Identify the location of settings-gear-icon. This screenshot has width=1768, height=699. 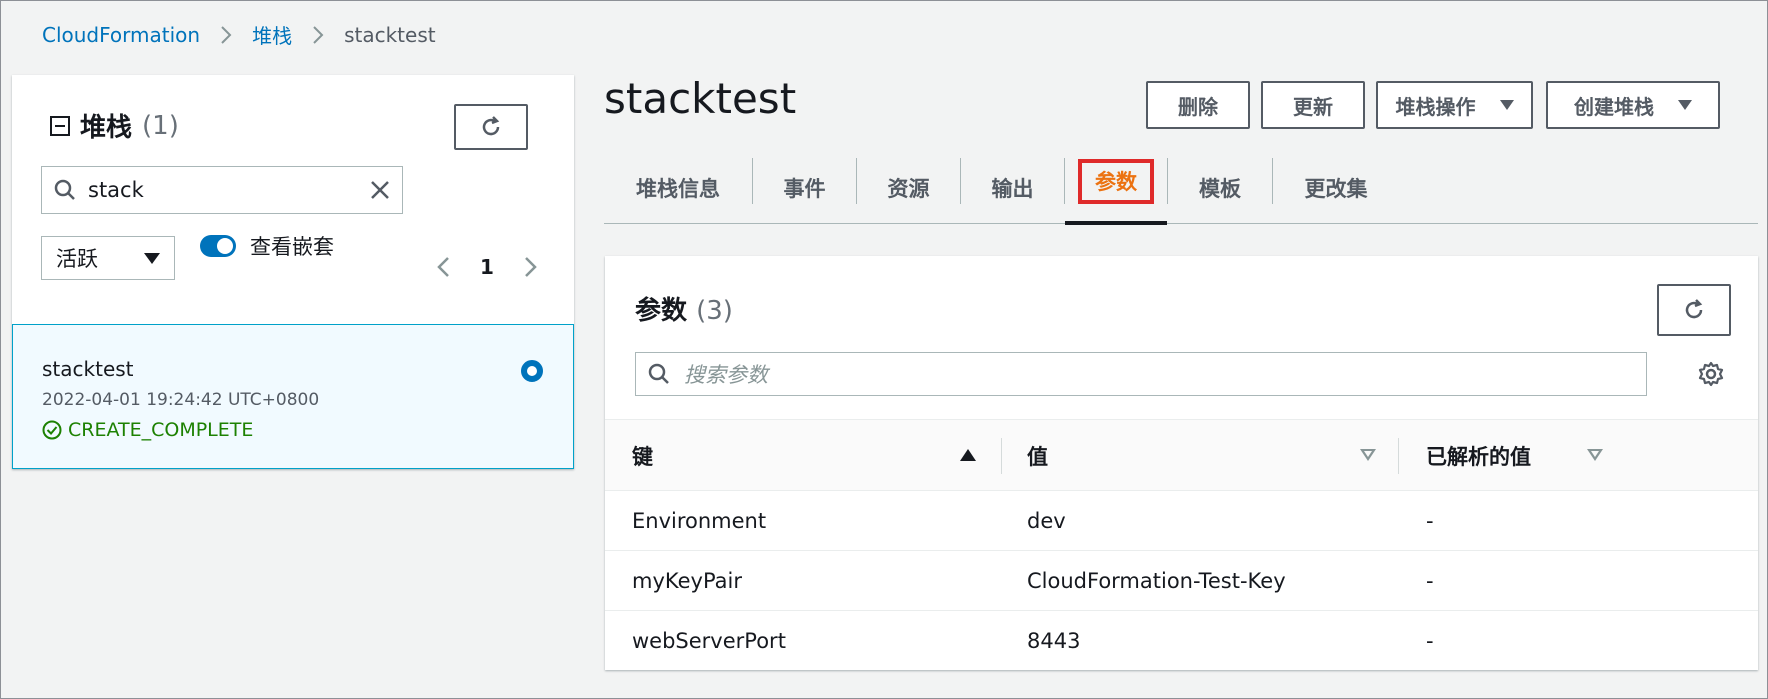
(1711, 374).